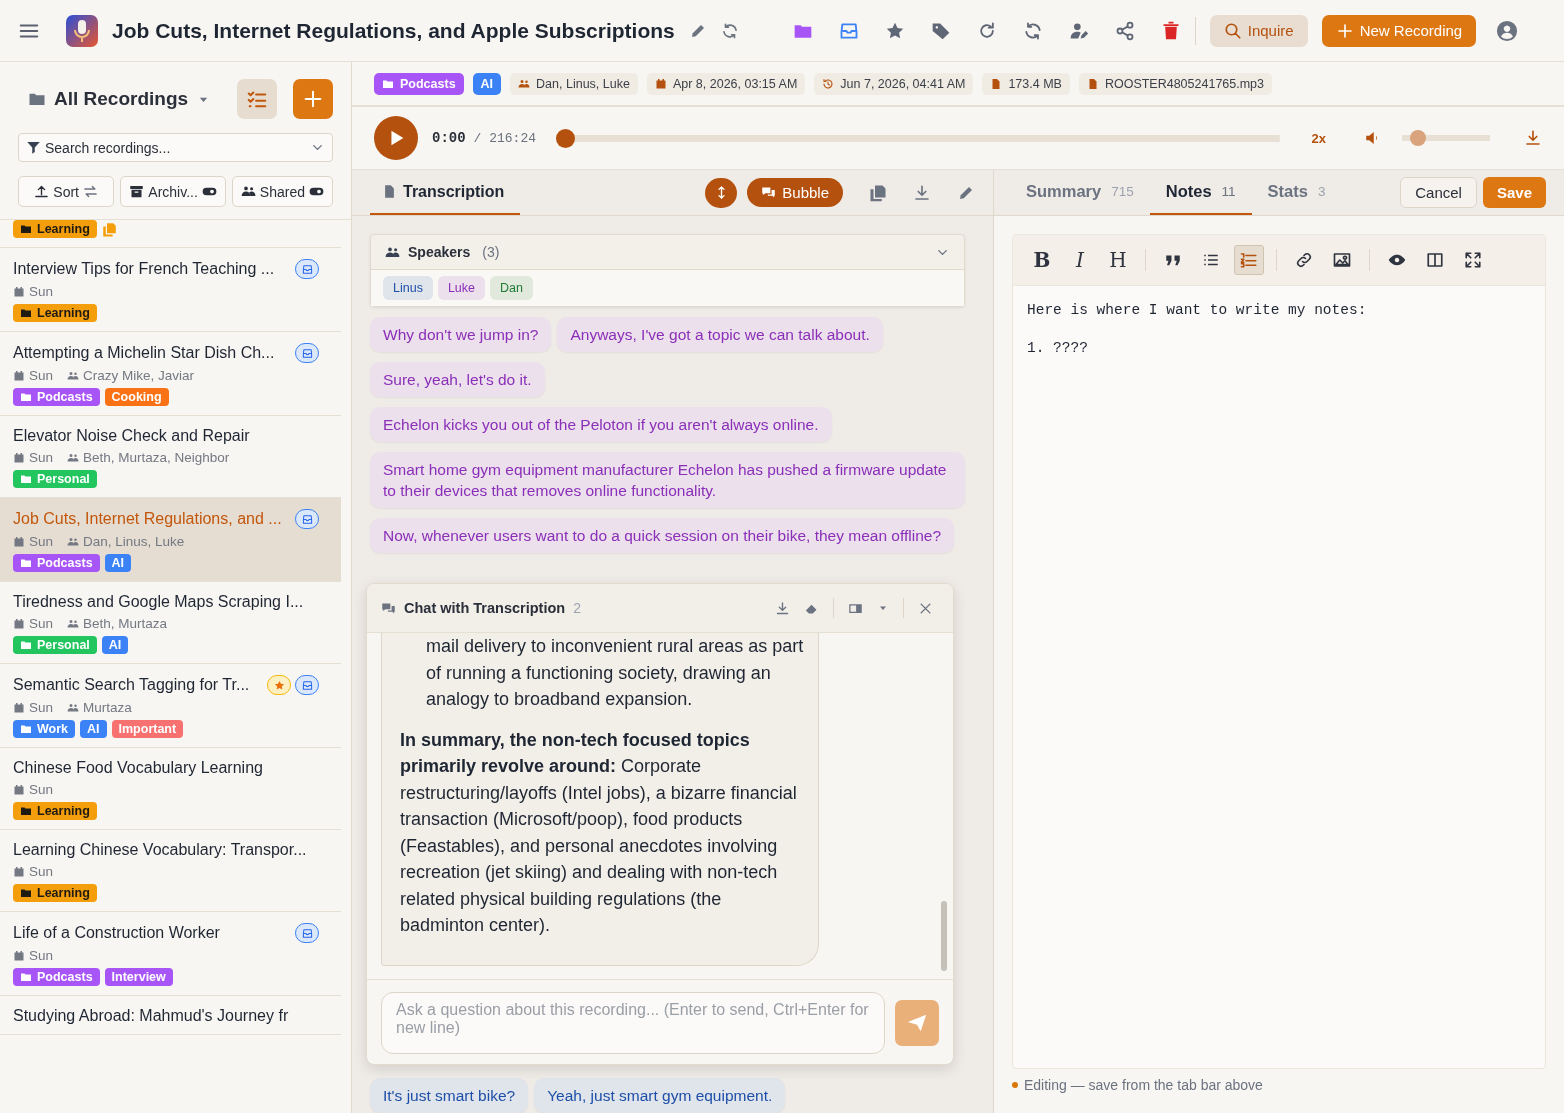  I want to click on recording-item: Semantic Search Tagging for Tr... Sun Murtaza Work AI Important, so click(170, 706).